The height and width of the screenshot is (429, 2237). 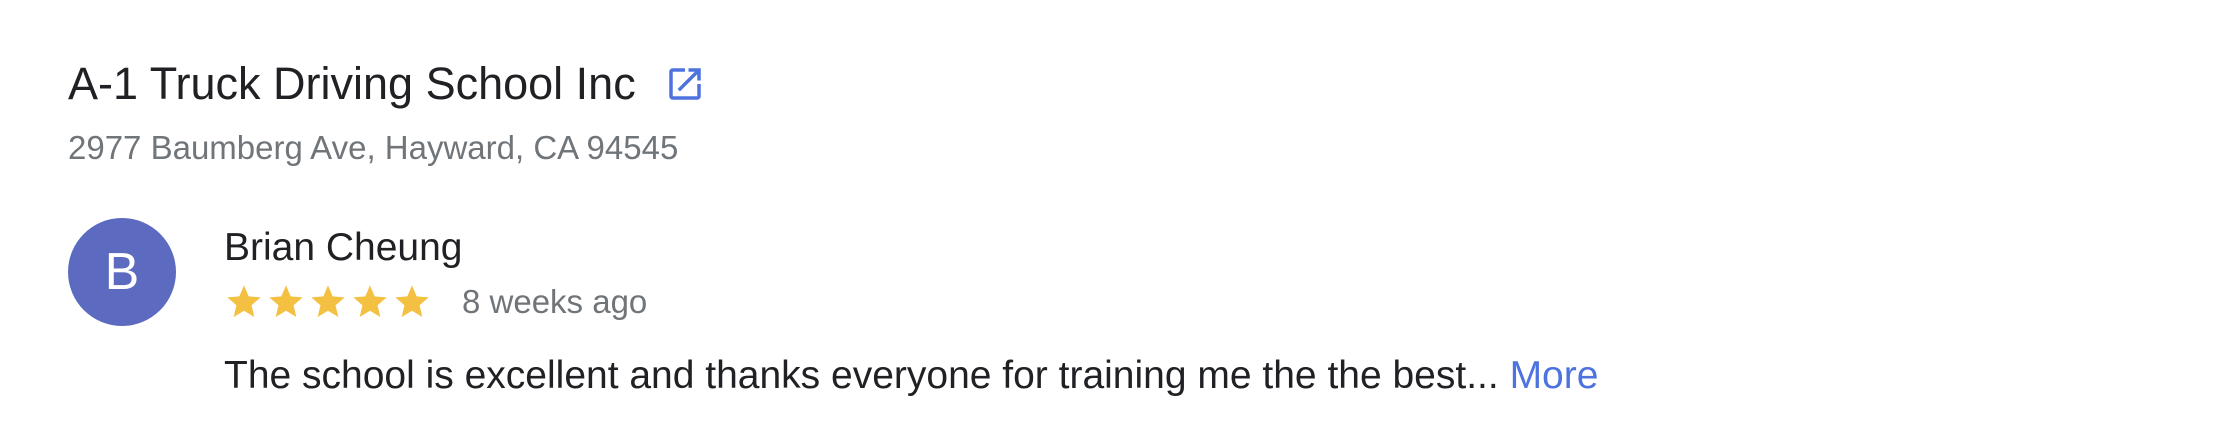 What do you see at coordinates (352, 83) in the screenshot?
I see `business-name: A-1 Truck Driving School Inc` at bounding box center [352, 83].